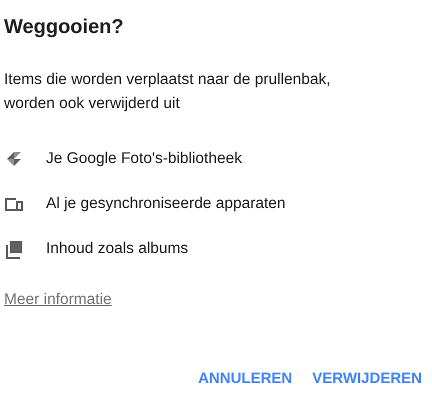 Image resolution: width=432 pixels, height=407 pixels. Describe the element at coordinates (245, 378) in the screenshot. I see `cancel-button: ANNULEREN` at that location.